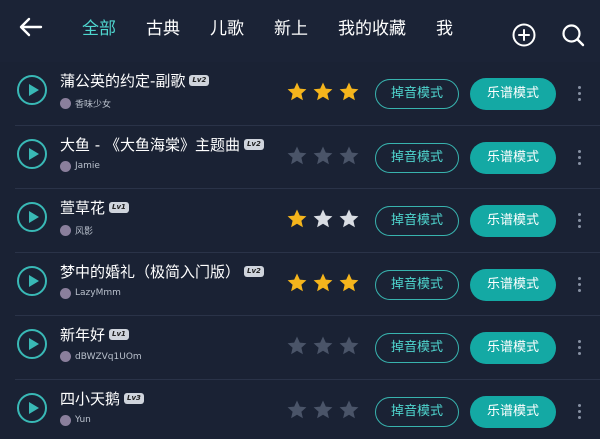 This screenshot has height=439, width=600. What do you see at coordinates (104, 29) in the screenshot?
I see `tab-all: 全部` at bounding box center [104, 29].